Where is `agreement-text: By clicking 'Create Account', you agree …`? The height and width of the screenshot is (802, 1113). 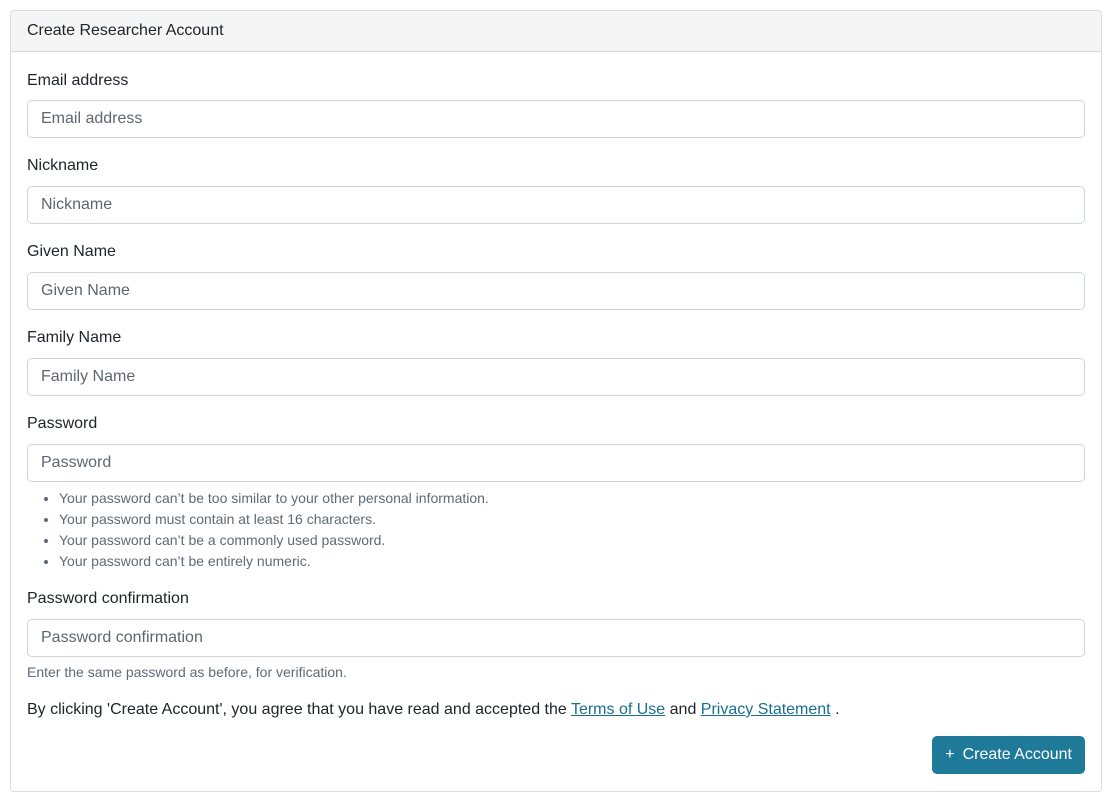
agreement-text: By clicking 'Create Account', you agree … is located at coordinates (556, 710).